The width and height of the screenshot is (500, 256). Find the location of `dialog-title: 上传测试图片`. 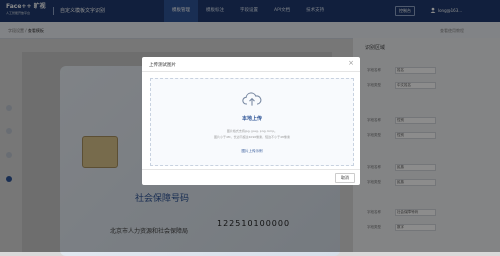

dialog-title: 上传测试图片 is located at coordinates (162, 65).